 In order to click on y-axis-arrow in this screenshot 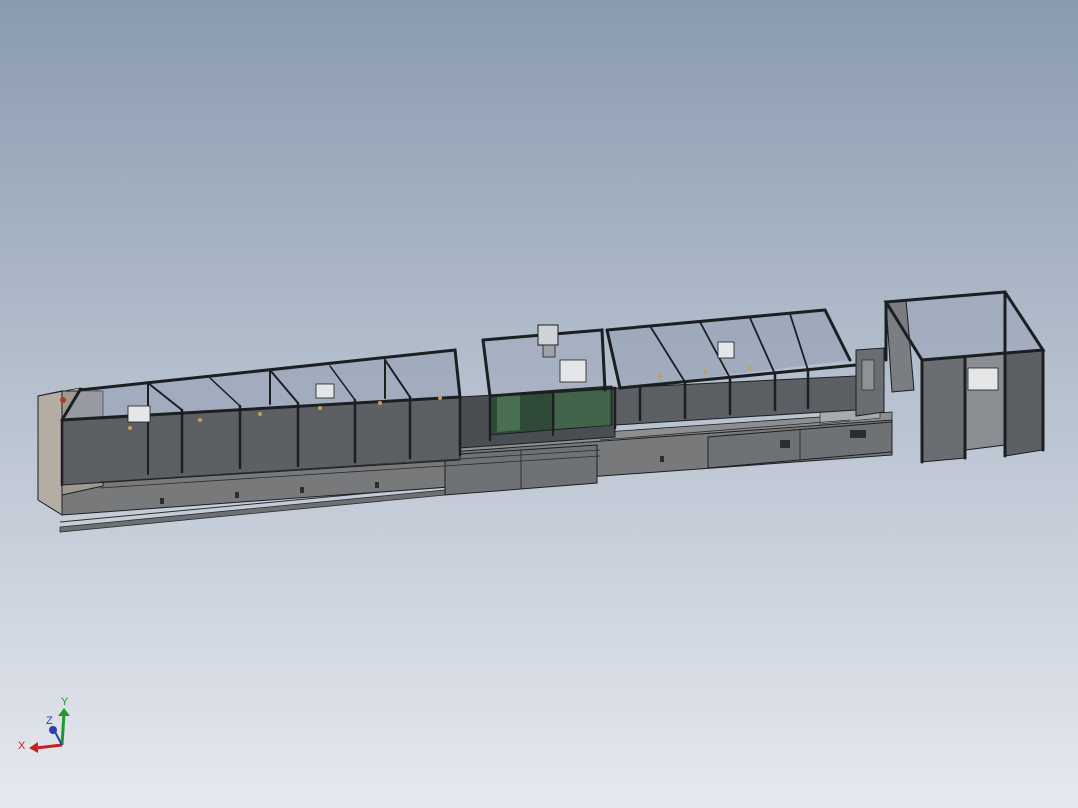, I will do `click(63, 729)`.